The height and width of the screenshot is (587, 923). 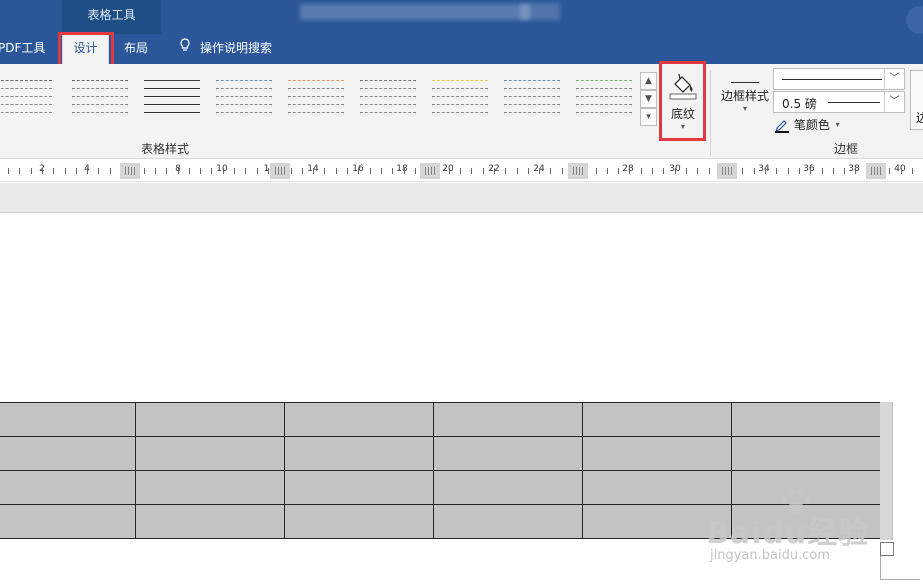 I want to click on avatar, so click(x=914, y=20).